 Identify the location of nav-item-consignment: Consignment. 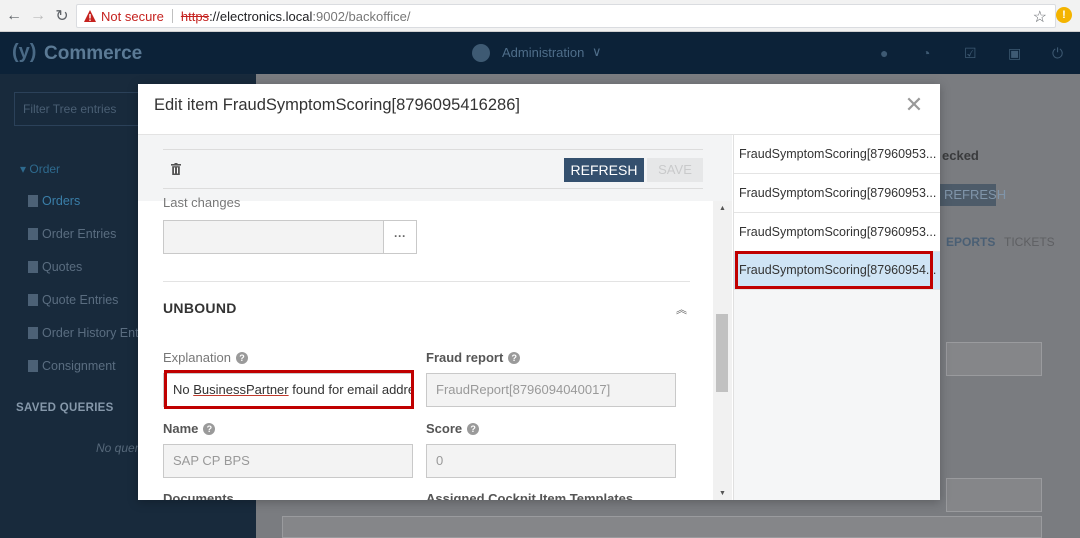
(72, 366).